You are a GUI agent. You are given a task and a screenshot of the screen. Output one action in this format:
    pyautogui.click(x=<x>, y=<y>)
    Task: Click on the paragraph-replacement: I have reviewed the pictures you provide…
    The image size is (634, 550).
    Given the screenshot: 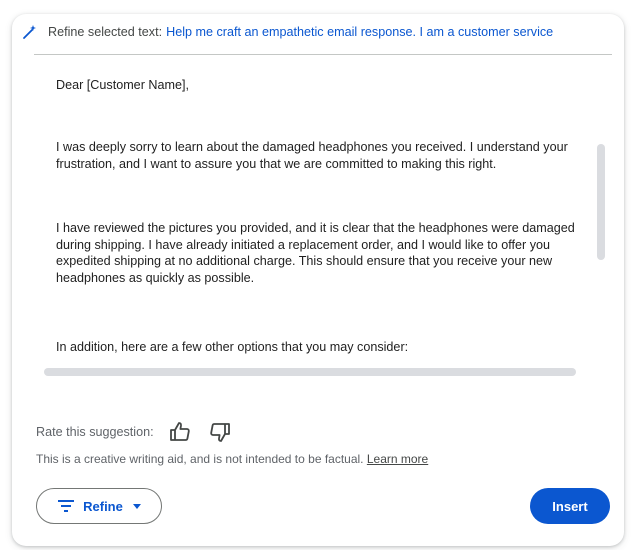 What is the action you would take?
    pyautogui.click(x=315, y=253)
    